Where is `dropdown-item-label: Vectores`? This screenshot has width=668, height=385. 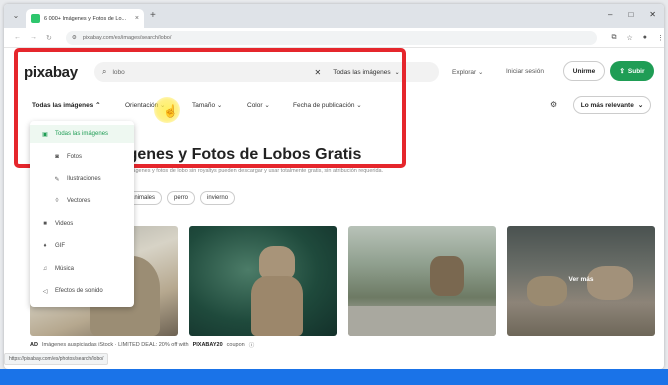
dropdown-item-label: Vectores is located at coordinates (79, 201).